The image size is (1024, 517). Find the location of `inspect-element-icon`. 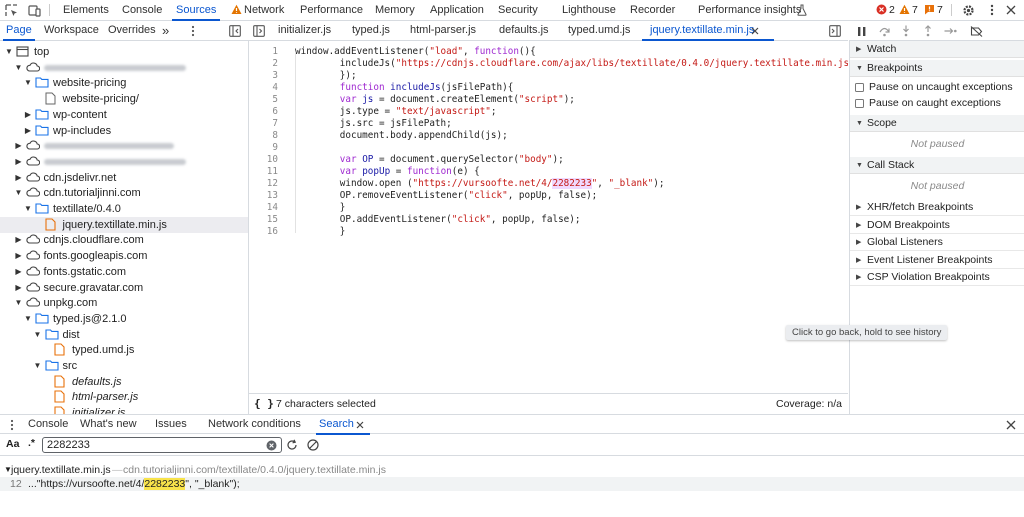

inspect-element-icon is located at coordinates (11, 10).